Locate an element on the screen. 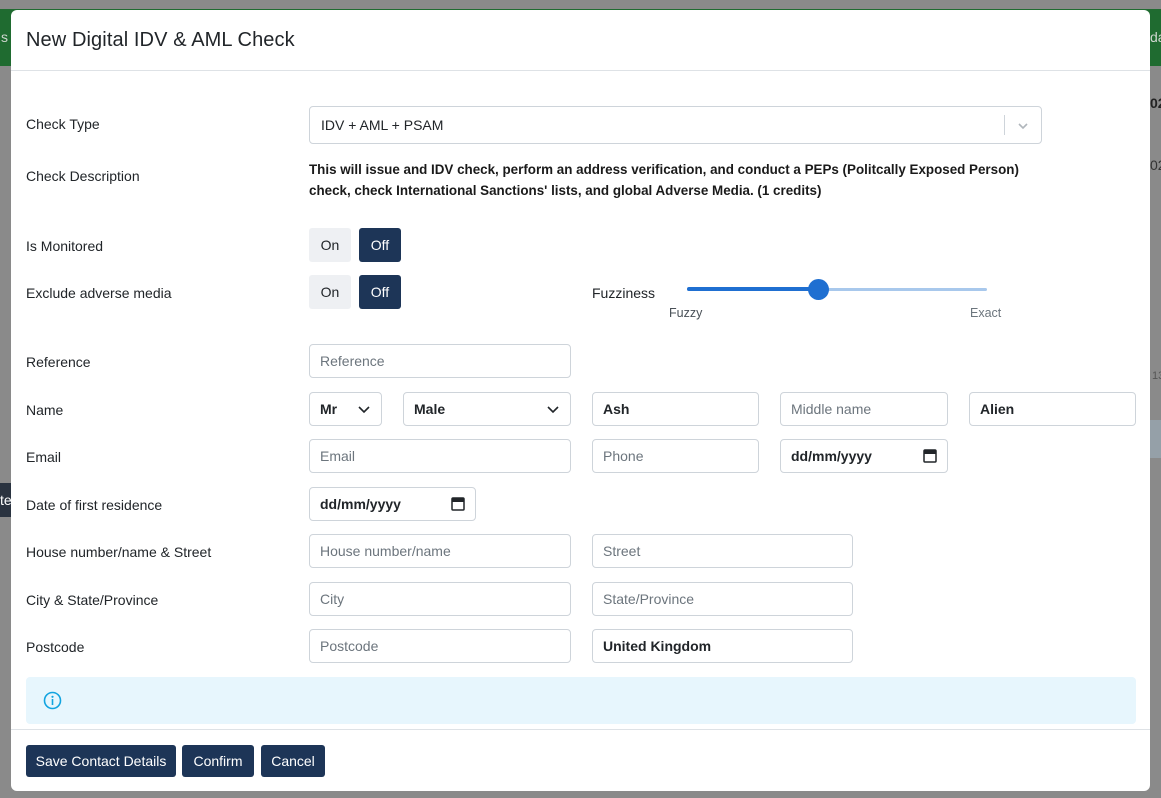 This screenshot has width=1161, height=798. country-value: United Kingdom is located at coordinates (657, 646).